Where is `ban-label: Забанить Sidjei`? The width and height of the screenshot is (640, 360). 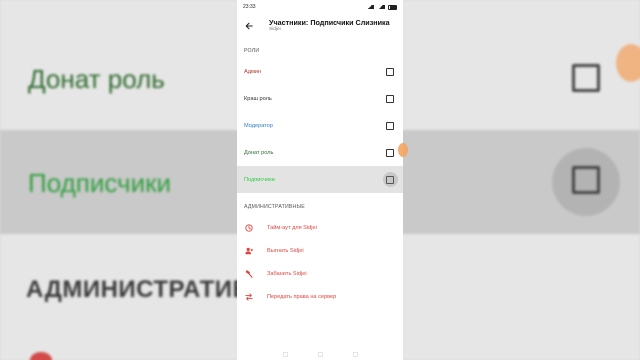 ban-label: Забанить Sidjei is located at coordinates (287, 273).